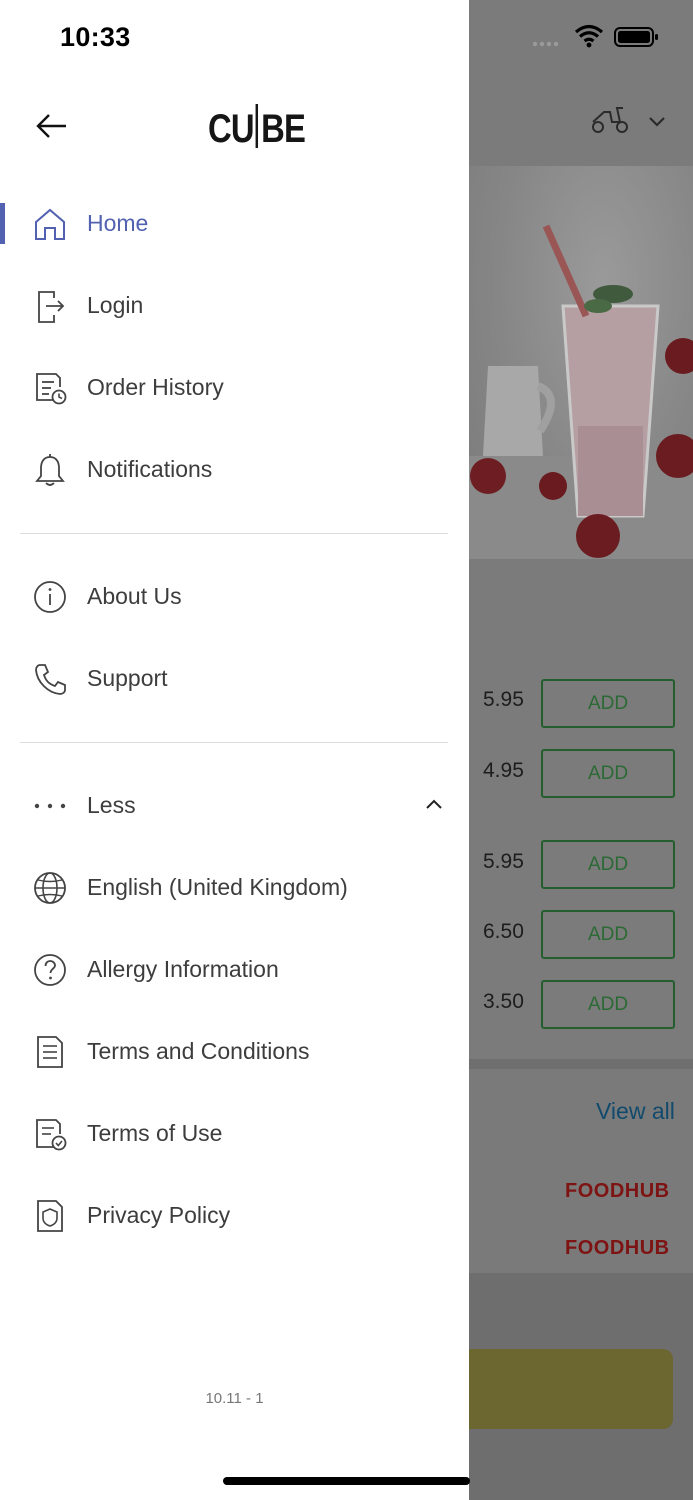  What do you see at coordinates (234, 1398) in the screenshot?
I see `app-version: 10.11 - 1` at bounding box center [234, 1398].